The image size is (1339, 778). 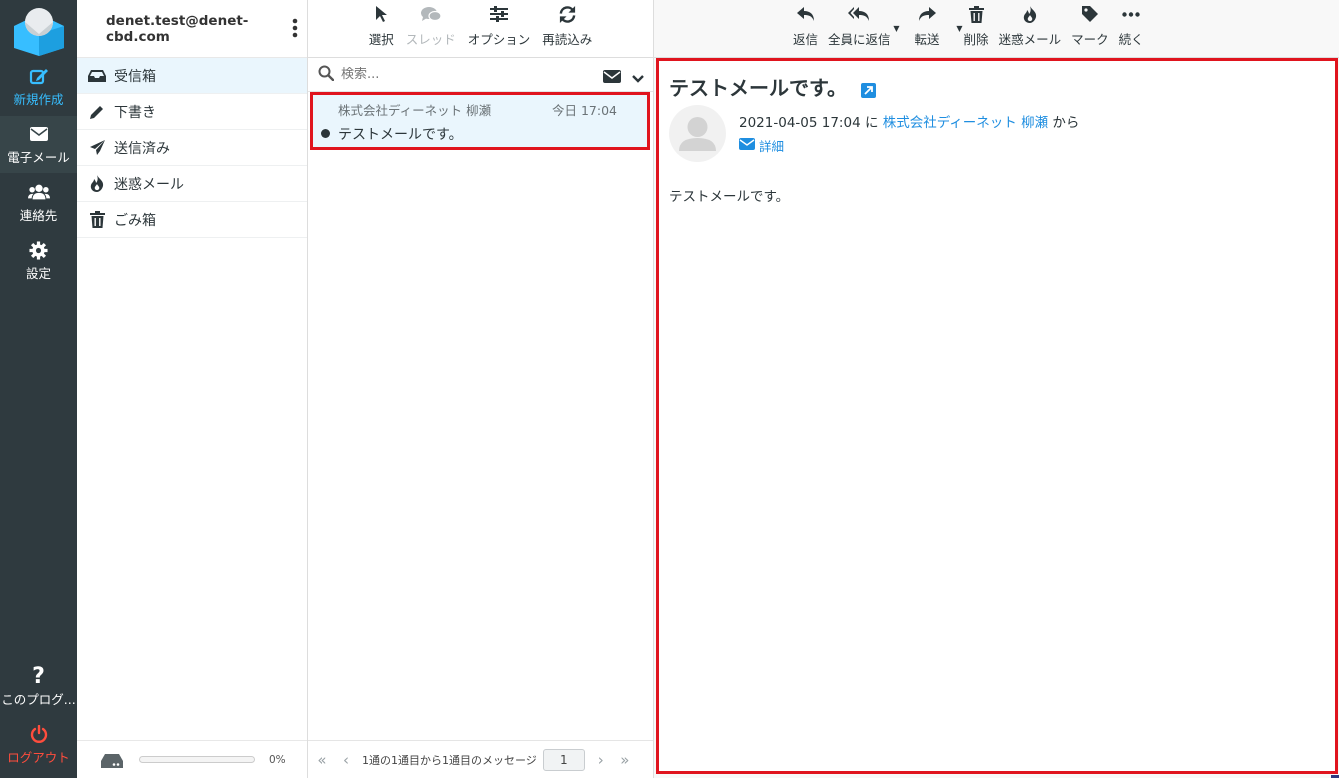 I want to click on paper-plane-icon, so click(x=97, y=148).